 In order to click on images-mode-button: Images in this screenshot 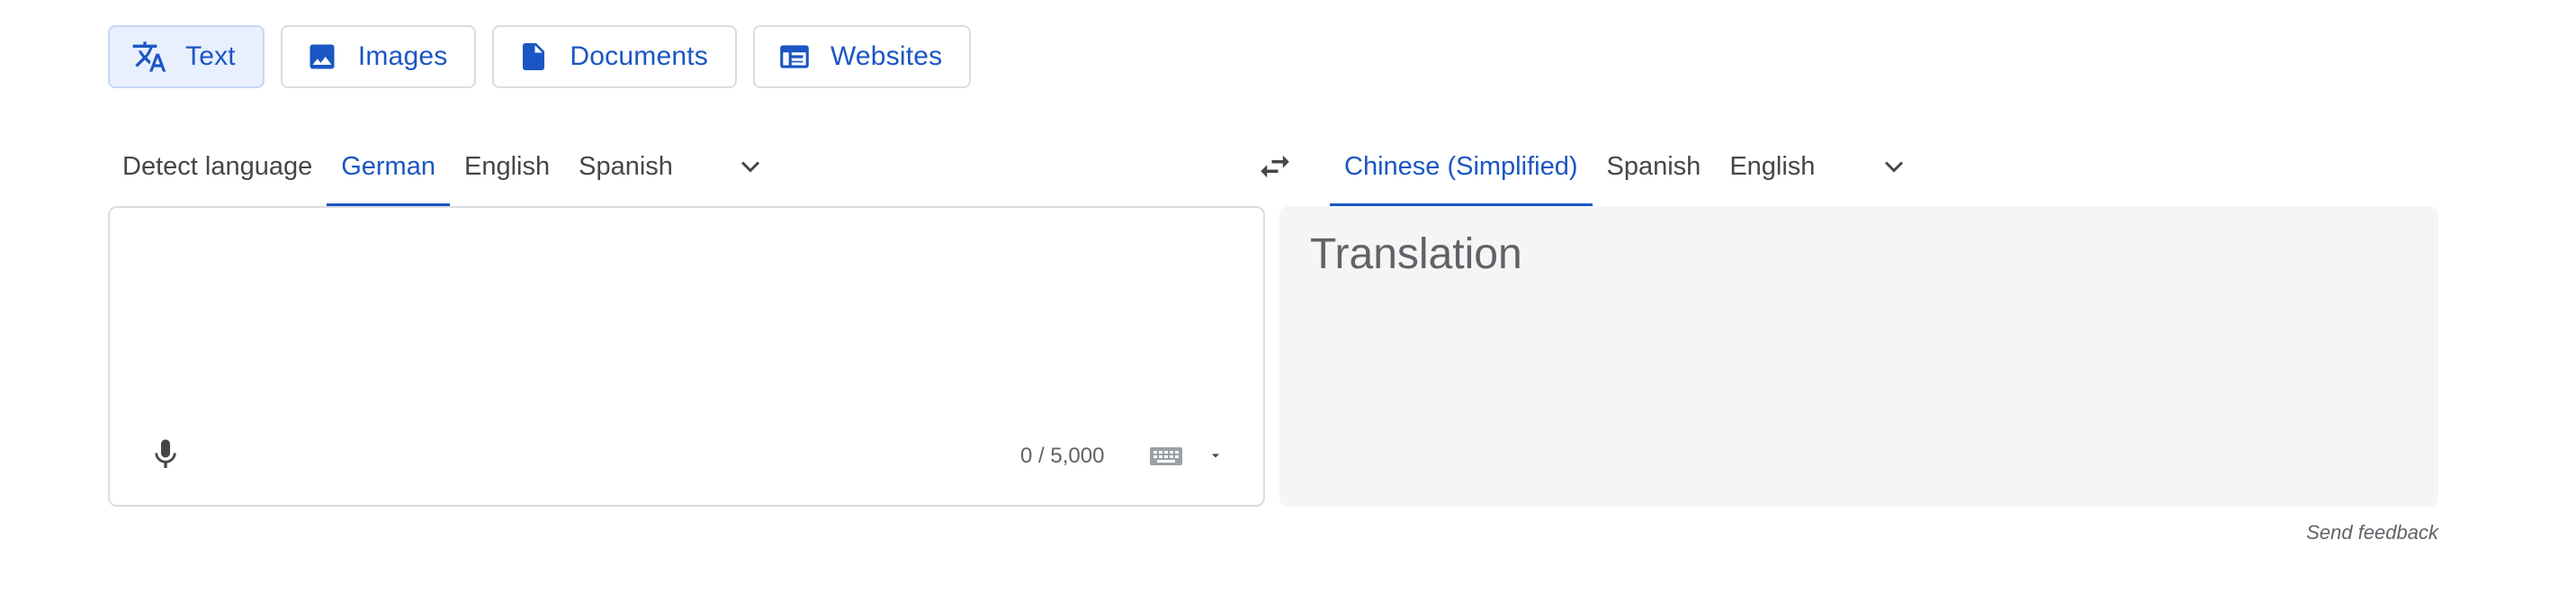, I will do `click(379, 56)`.